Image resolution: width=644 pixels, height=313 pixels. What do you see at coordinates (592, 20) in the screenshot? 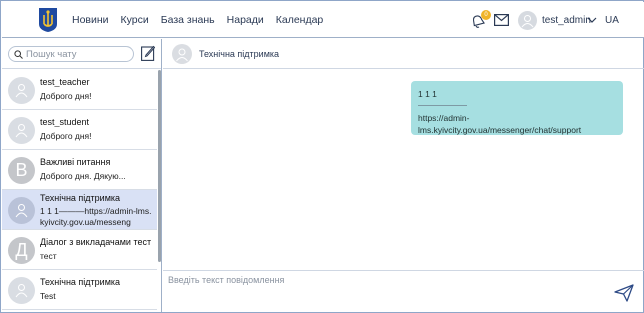
I see `chevron-down-icon` at bounding box center [592, 20].